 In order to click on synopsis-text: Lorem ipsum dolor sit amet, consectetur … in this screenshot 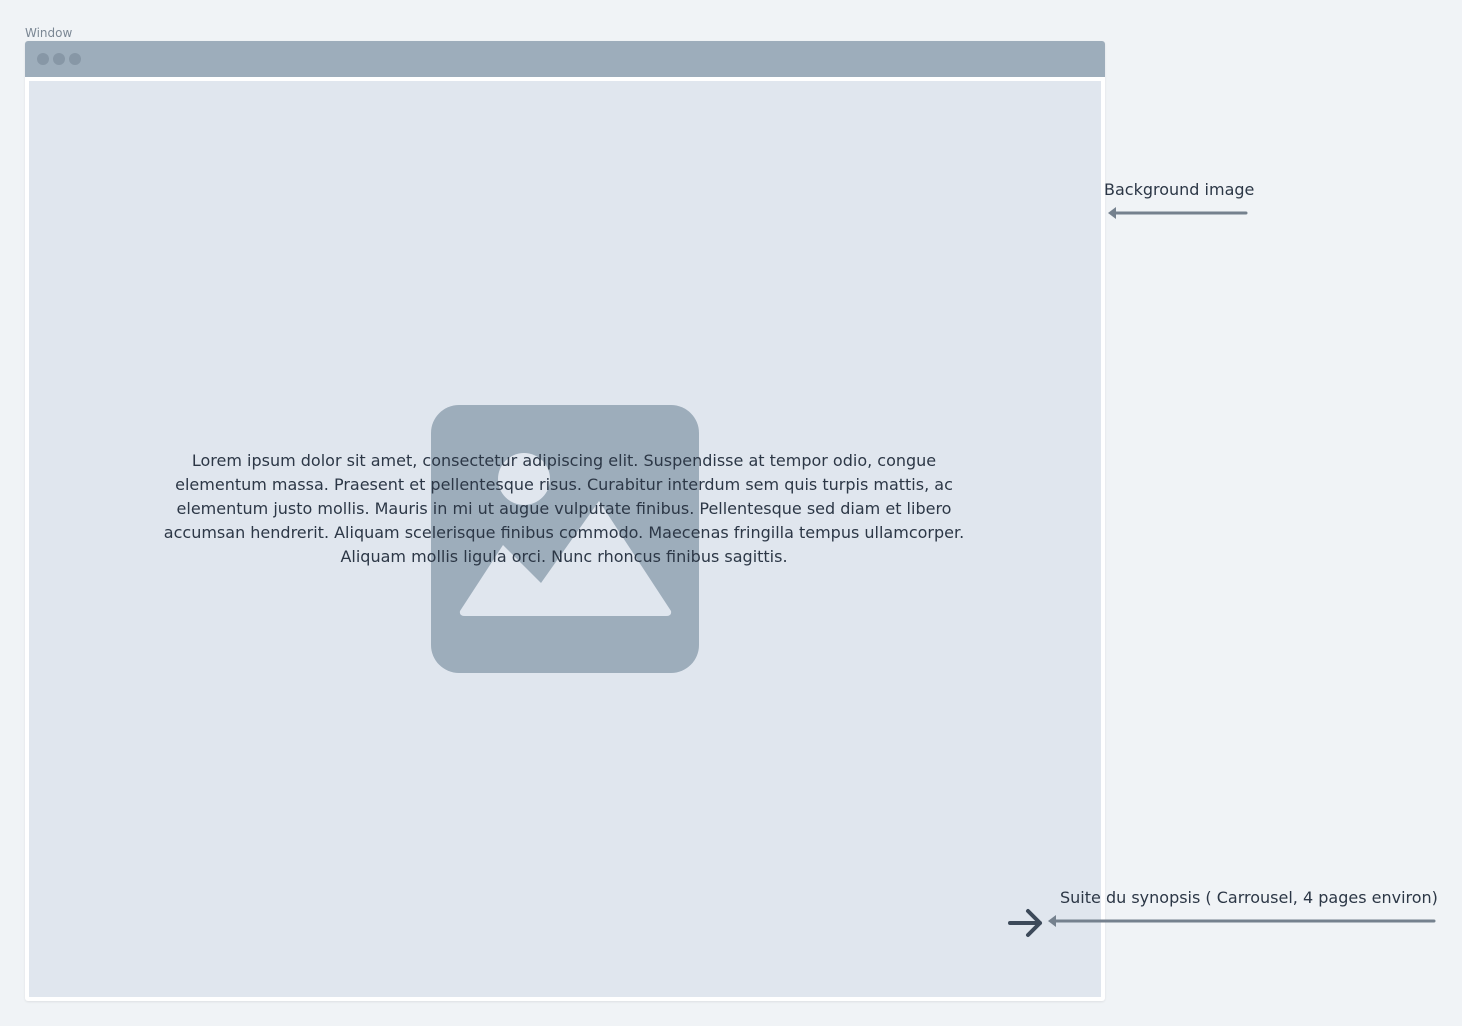, I will do `click(564, 509)`.